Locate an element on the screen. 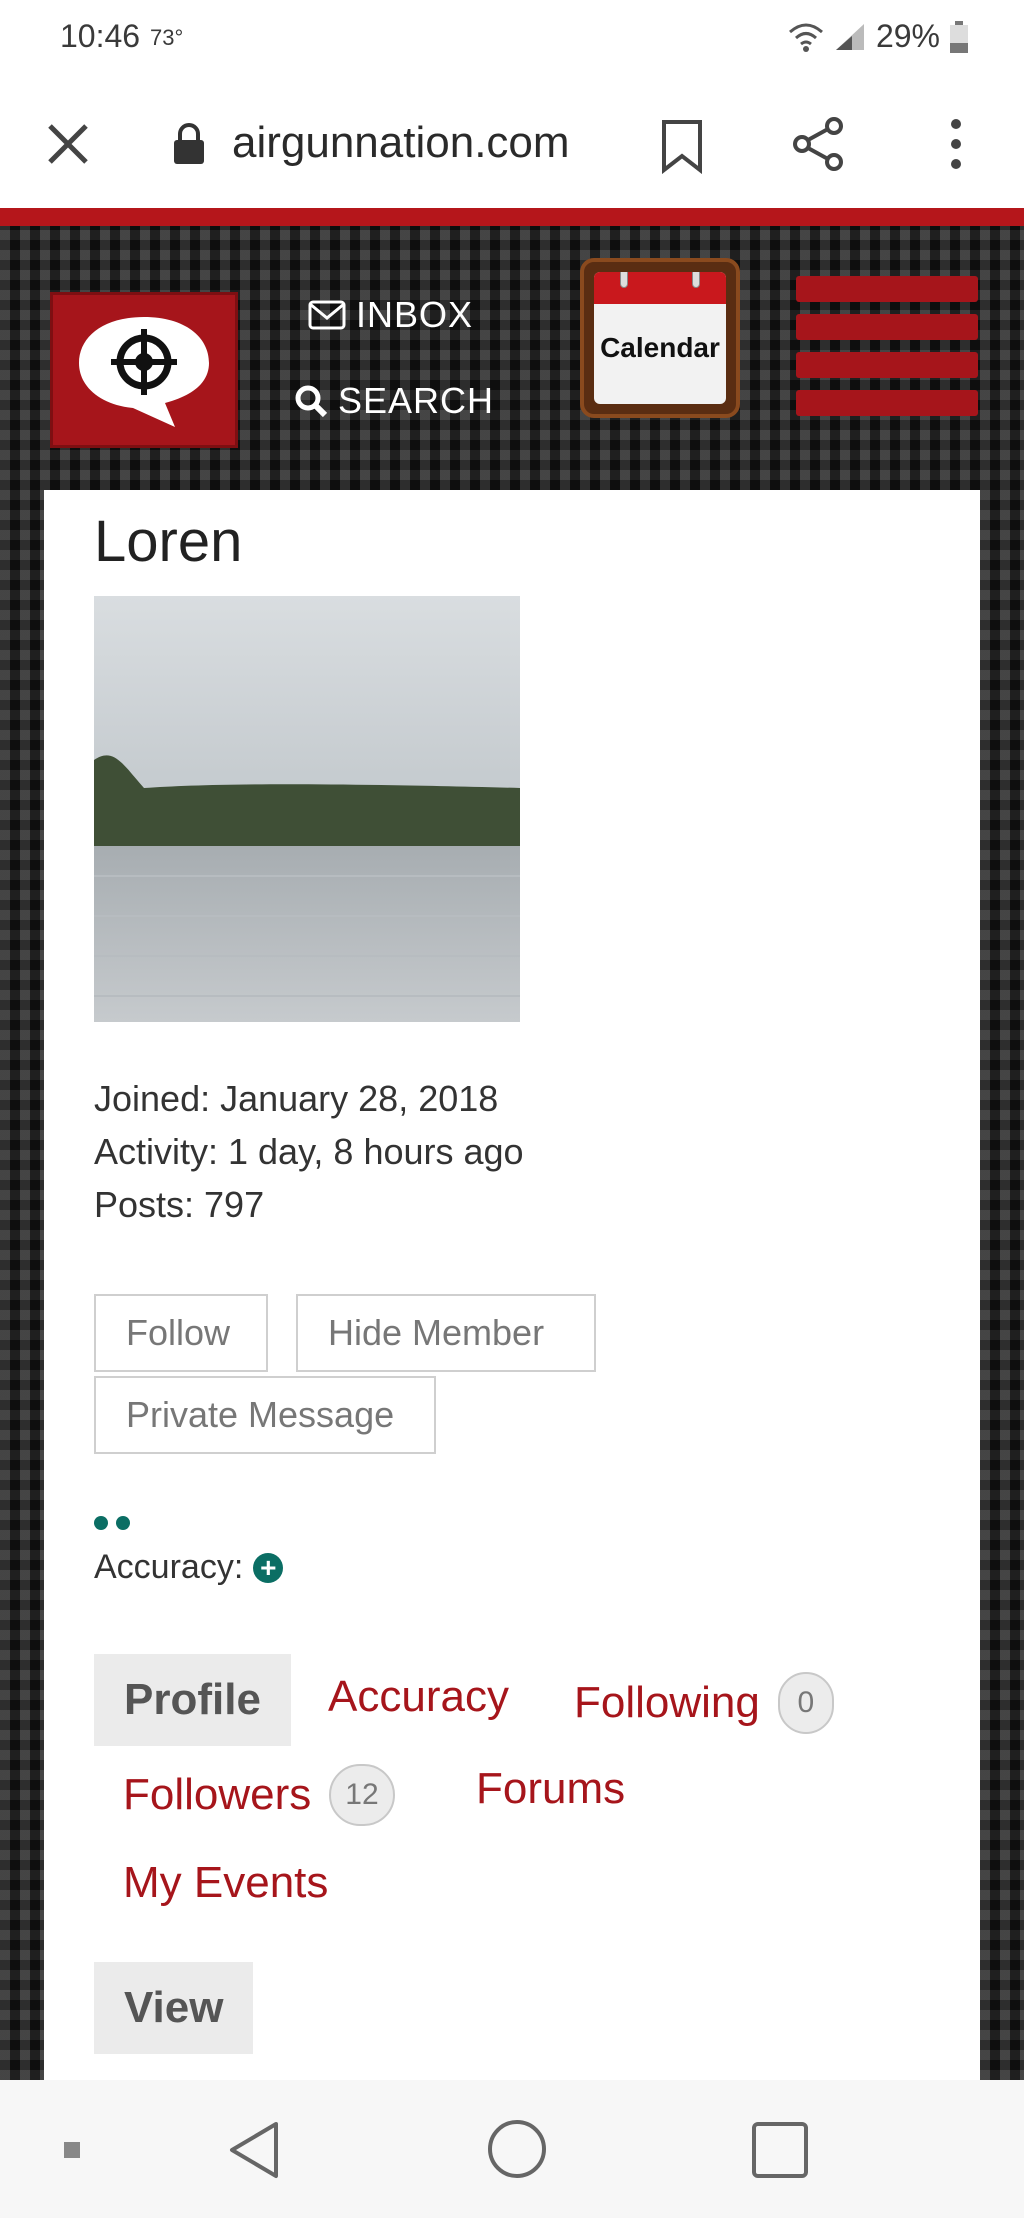 The height and width of the screenshot is (2218, 1024). site-logo is located at coordinates (144, 370).